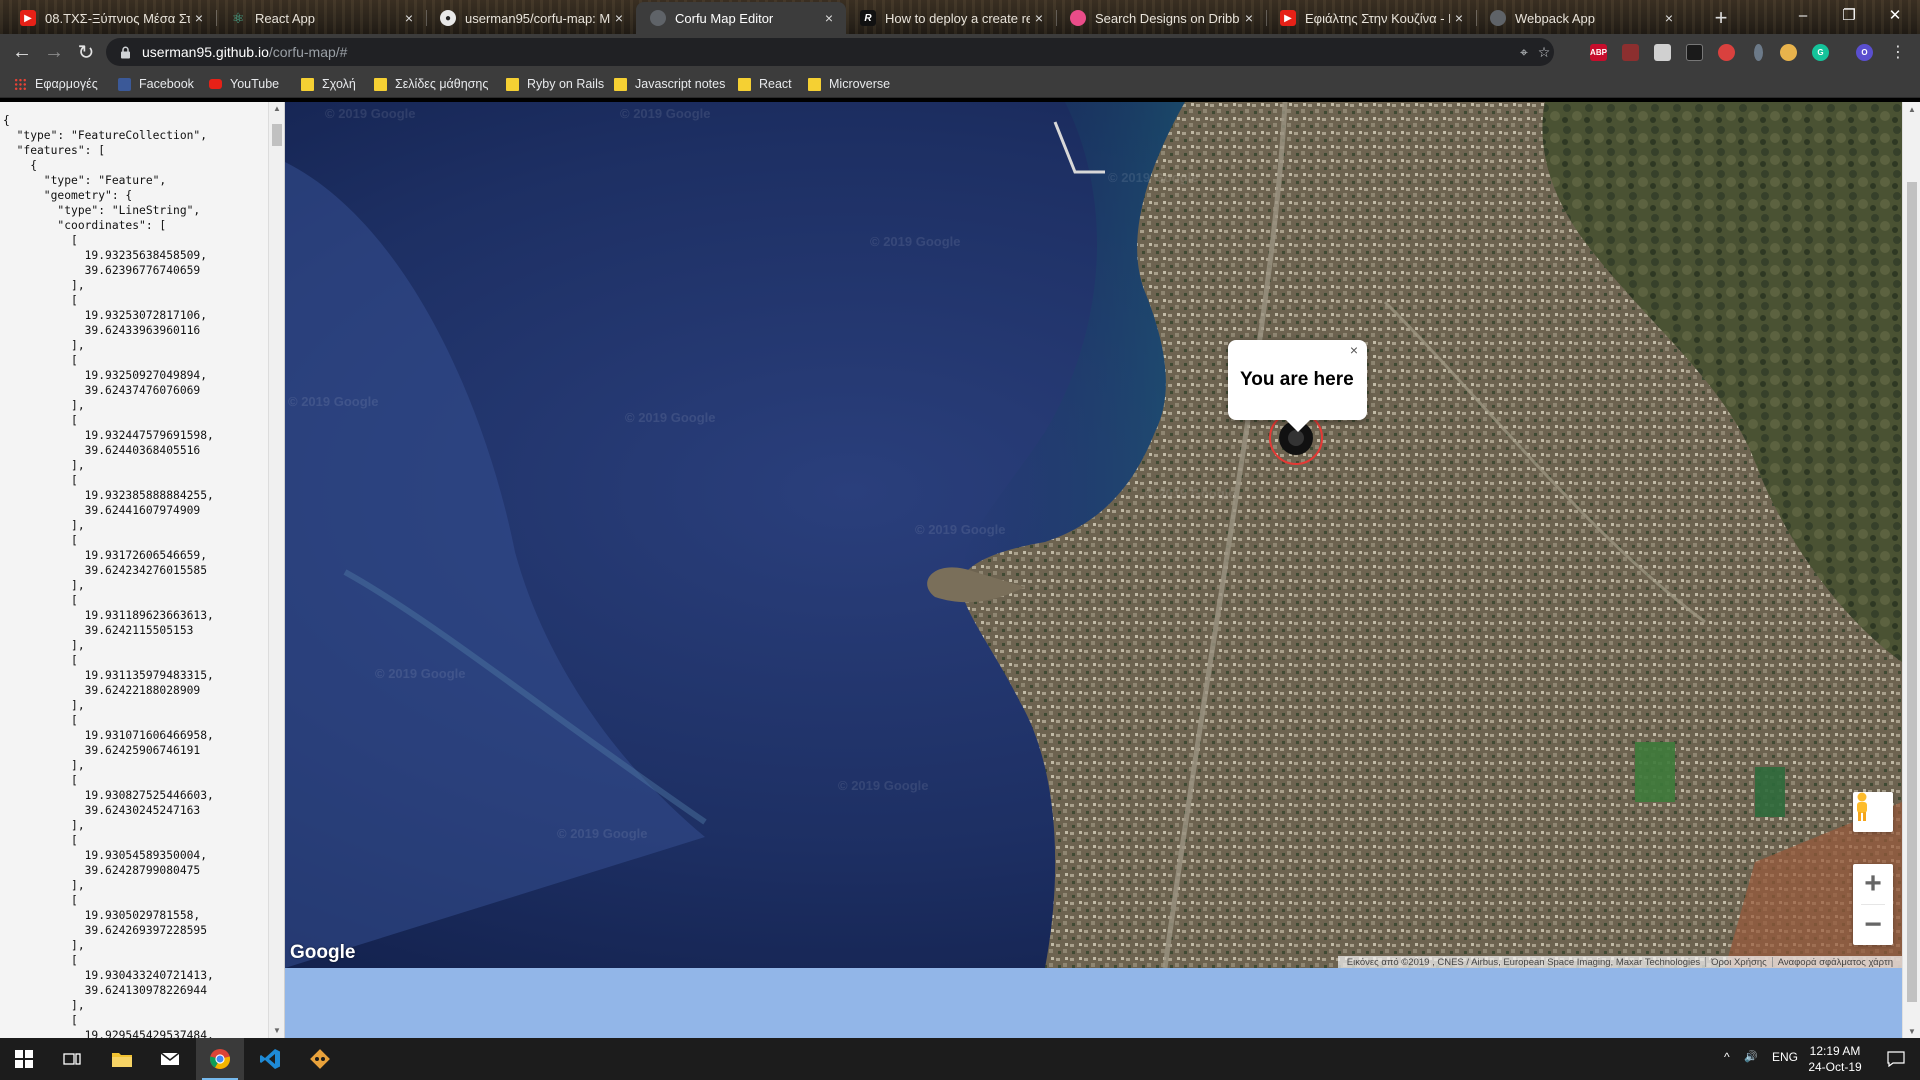 This screenshot has width=1920, height=1080. I want to click on bookmark-label: Facebook, so click(166, 84).